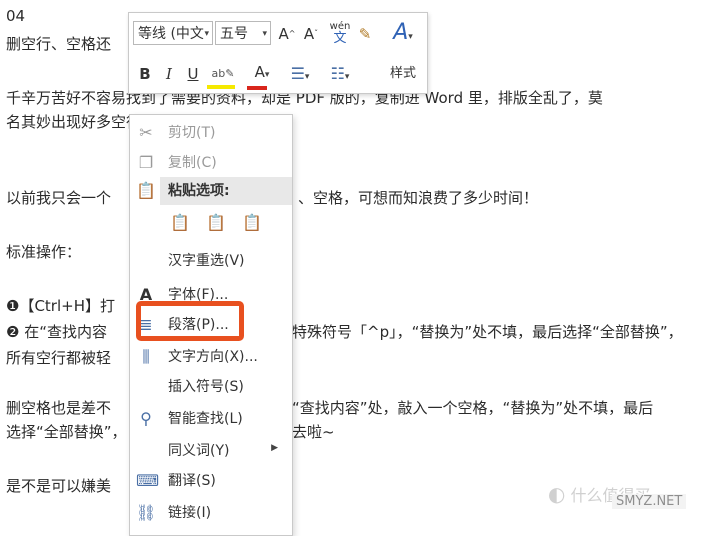  Describe the element at coordinates (66, 432) in the screenshot. I see `doc-paragraph: 选择“全部替换”，` at that location.